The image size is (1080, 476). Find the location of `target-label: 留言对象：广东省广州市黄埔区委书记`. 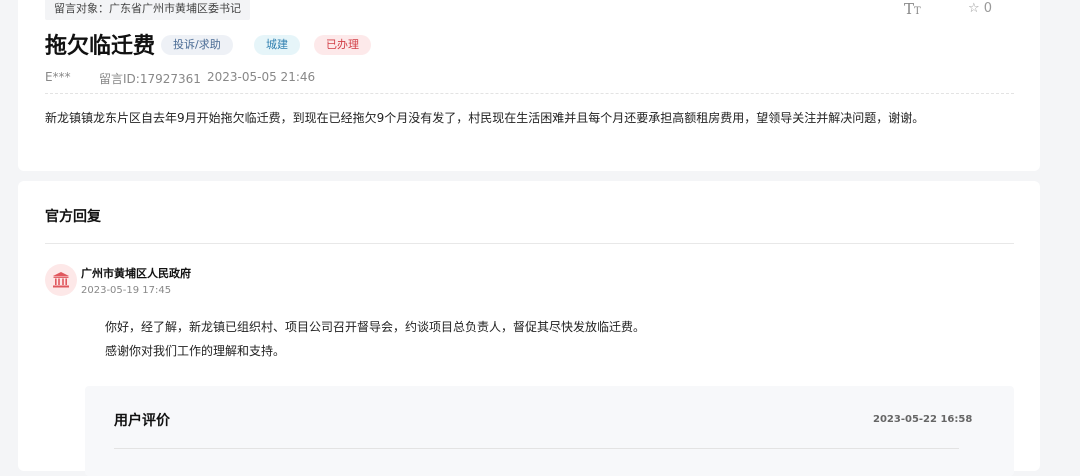

target-label: 留言对象：广东省广州市黄埔区委书记 is located at coordinates (147, 10).